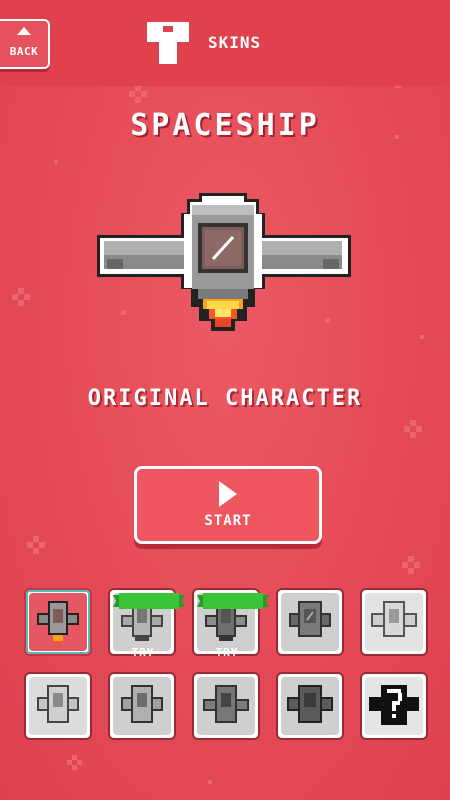  What do you see at coordinates (224, 262) in the screenshot?
I see `spaceship-preview` at bounding box center [224, 262].